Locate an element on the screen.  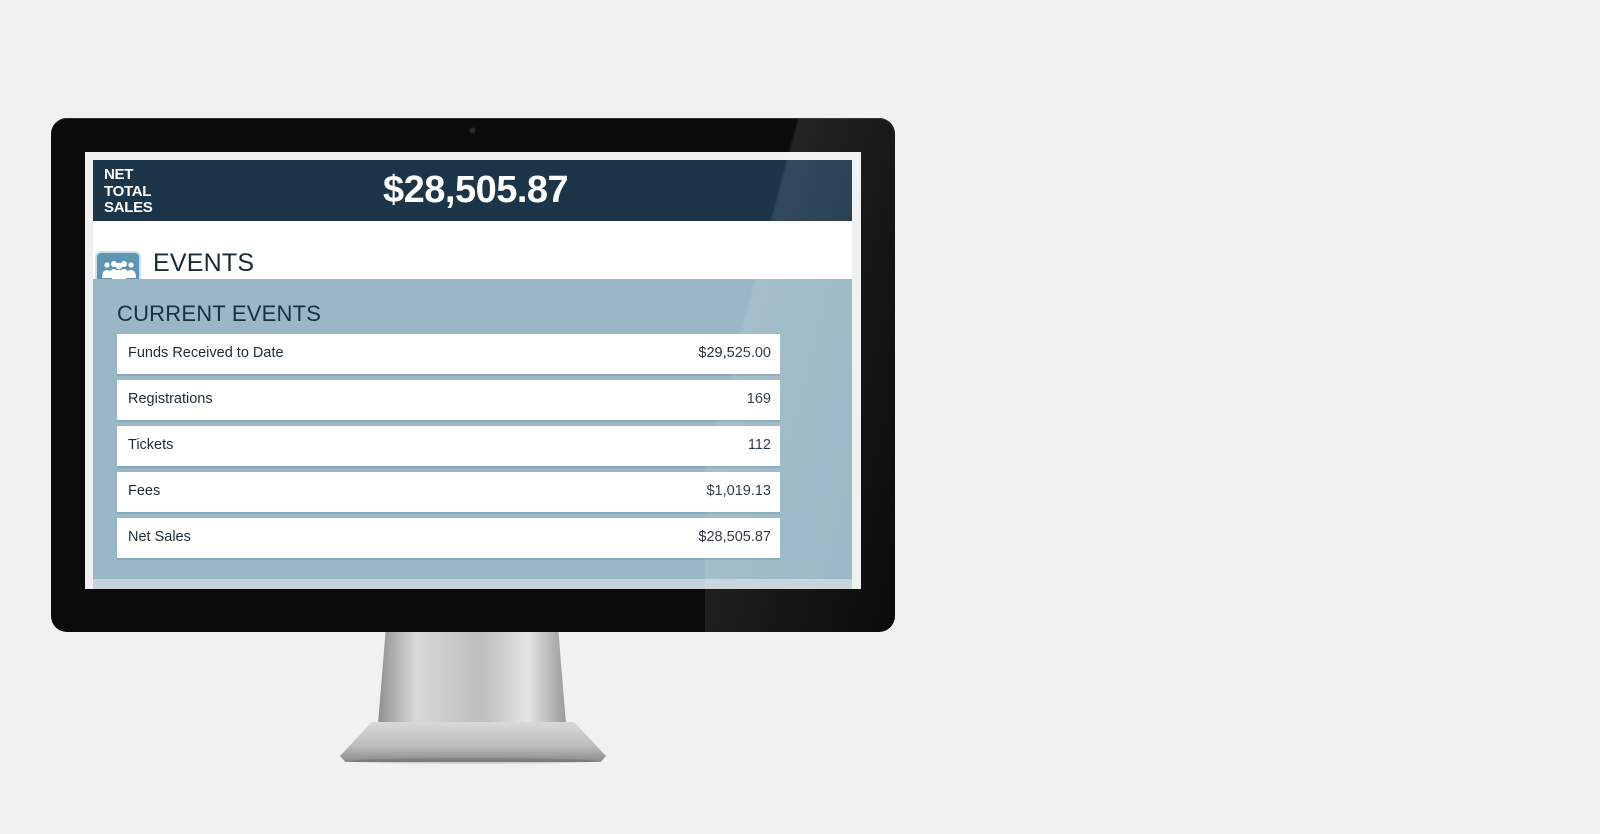
row-value: 112 is located at coordinates (759, 445).